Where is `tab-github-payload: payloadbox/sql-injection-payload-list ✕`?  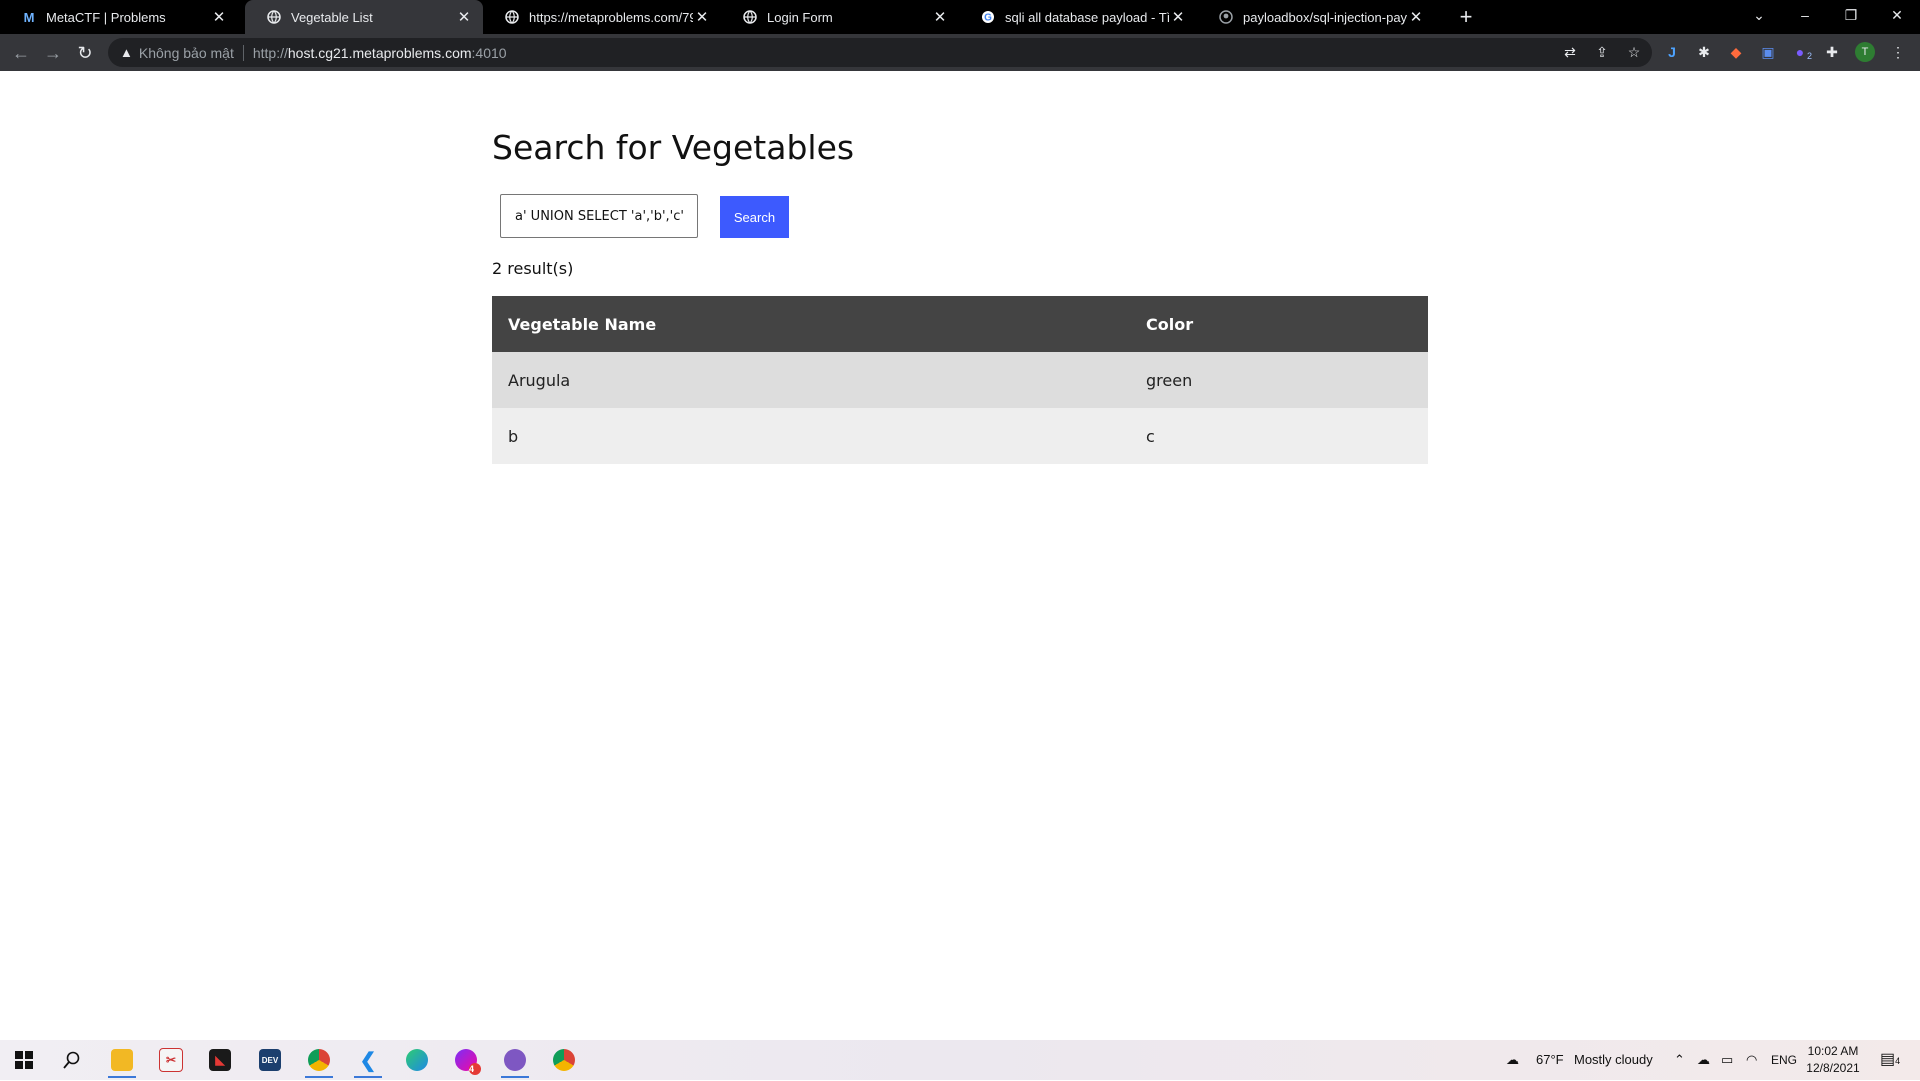 tab-github-payload: payloadbox/sql-injection-payload-list ✕ is located at coordinates (1316, 17).